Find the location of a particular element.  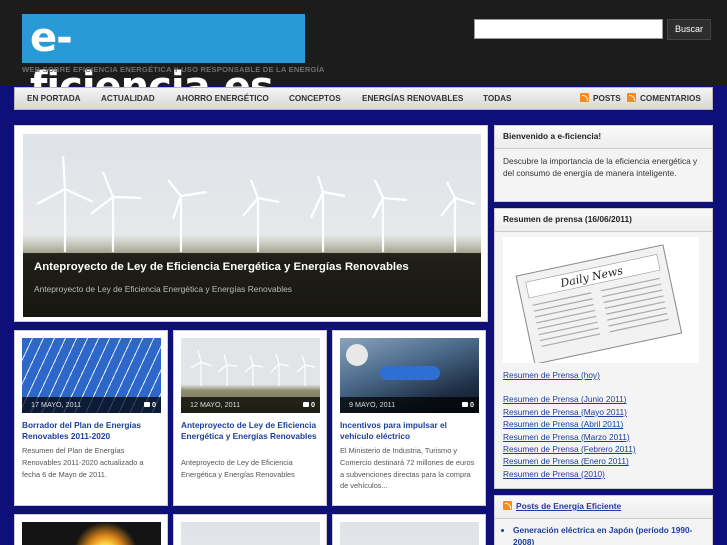

search-input is located at coordinates (568, 29).